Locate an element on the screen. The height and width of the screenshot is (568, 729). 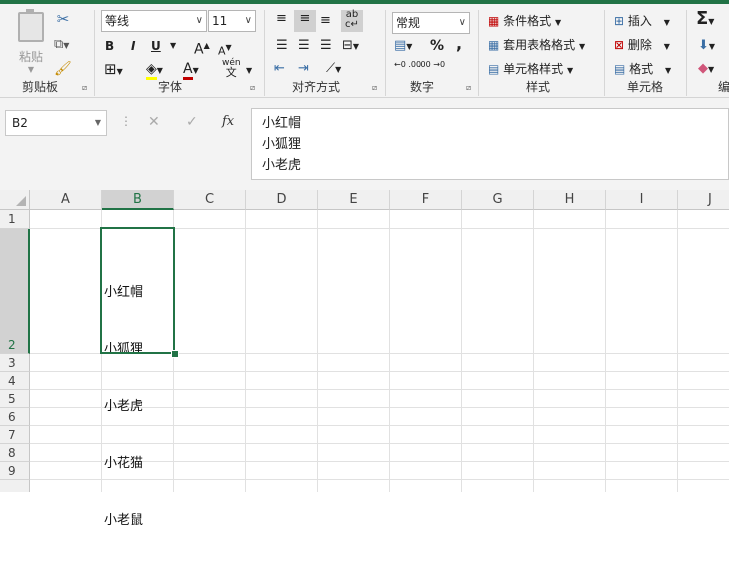
middle-align-icon: ≡ is located at coordinates (305, 21).